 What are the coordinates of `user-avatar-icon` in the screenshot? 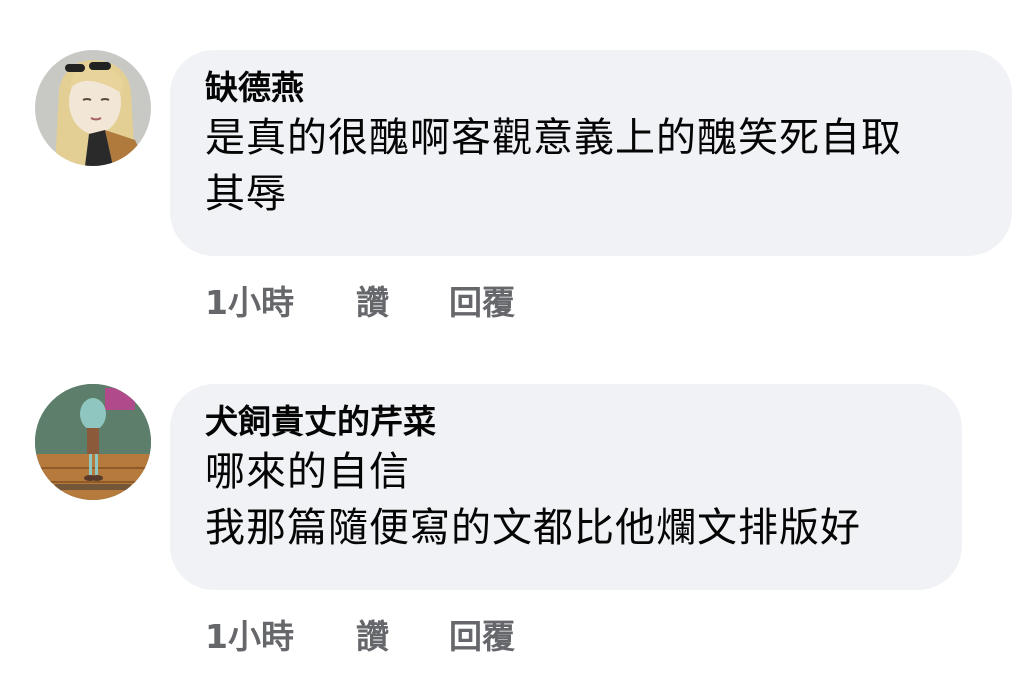 It's located at (93, 442).